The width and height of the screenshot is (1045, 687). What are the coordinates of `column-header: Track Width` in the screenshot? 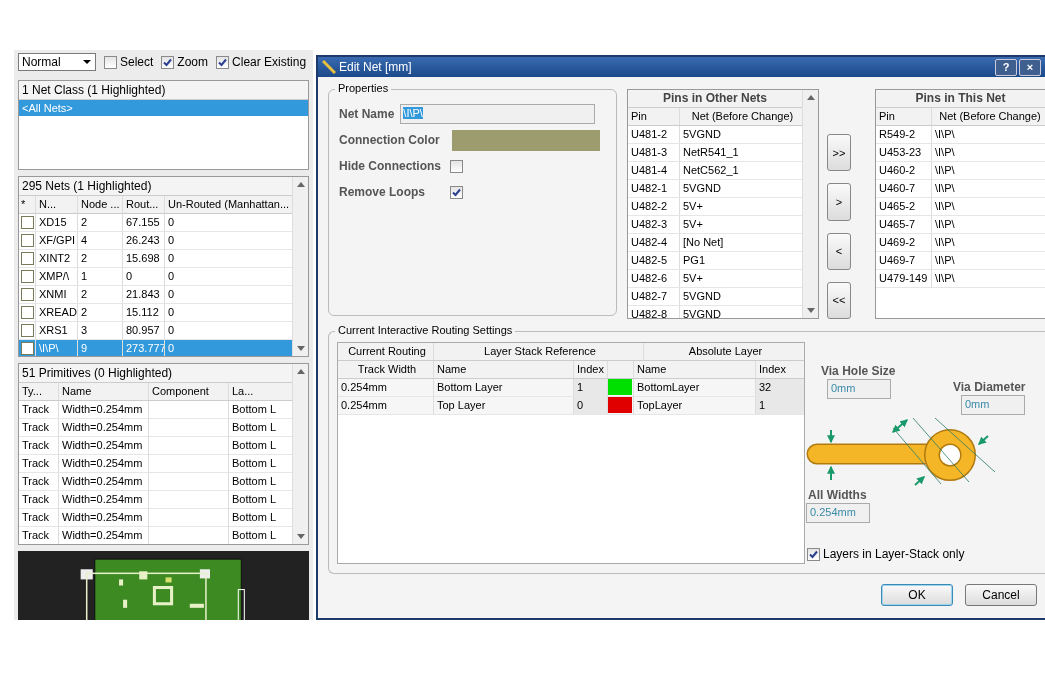 It's located at (386, 369).